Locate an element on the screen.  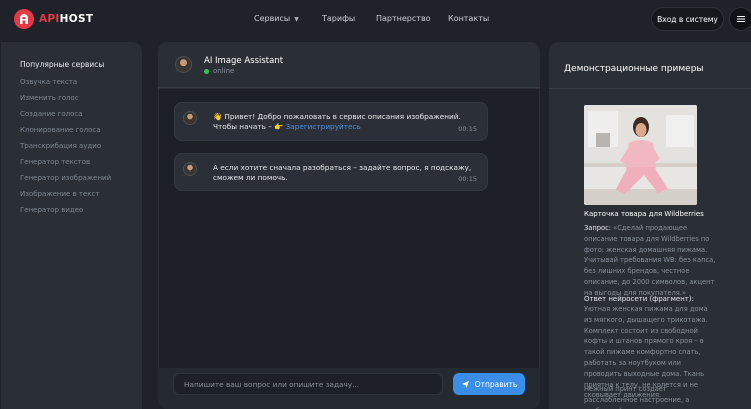
sidebar-item-voice-change: Изменить голос is located at coordinates (49, 98).